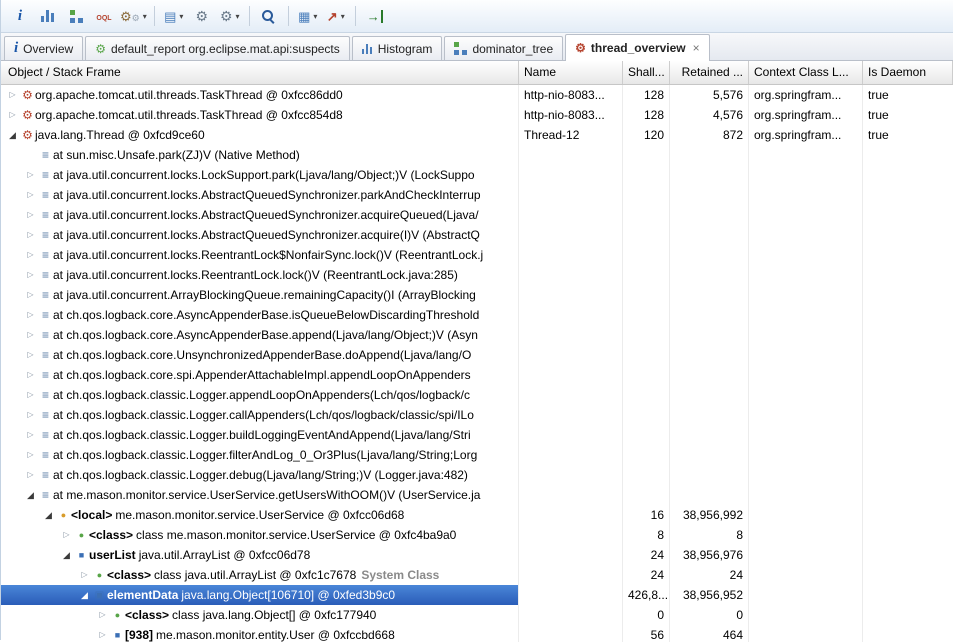  What do you see at coordinates (571, 72) in the screenshot?
I see `column-header-name: Name` at bounding box center [571, 72].